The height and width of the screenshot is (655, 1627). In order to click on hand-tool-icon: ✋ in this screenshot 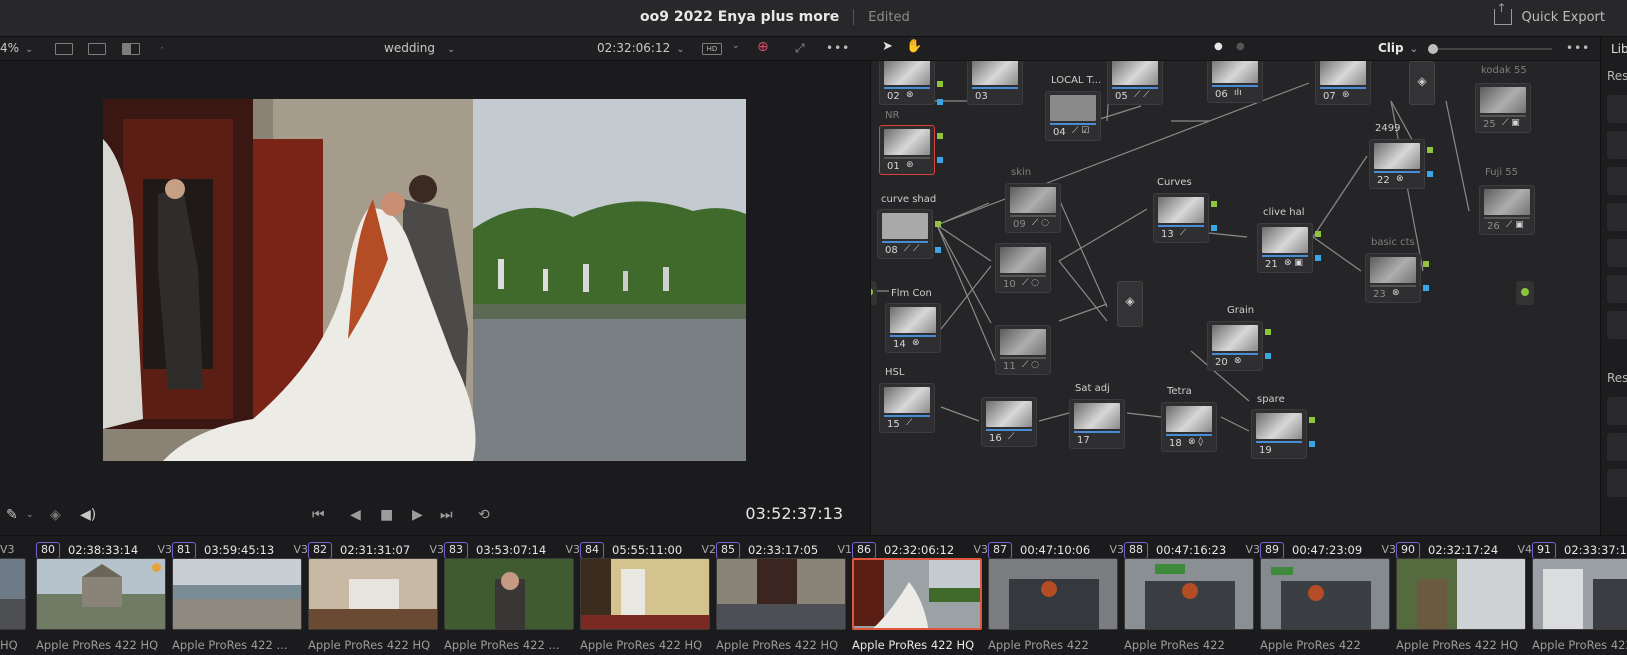, I will do `click(914, 46)`.